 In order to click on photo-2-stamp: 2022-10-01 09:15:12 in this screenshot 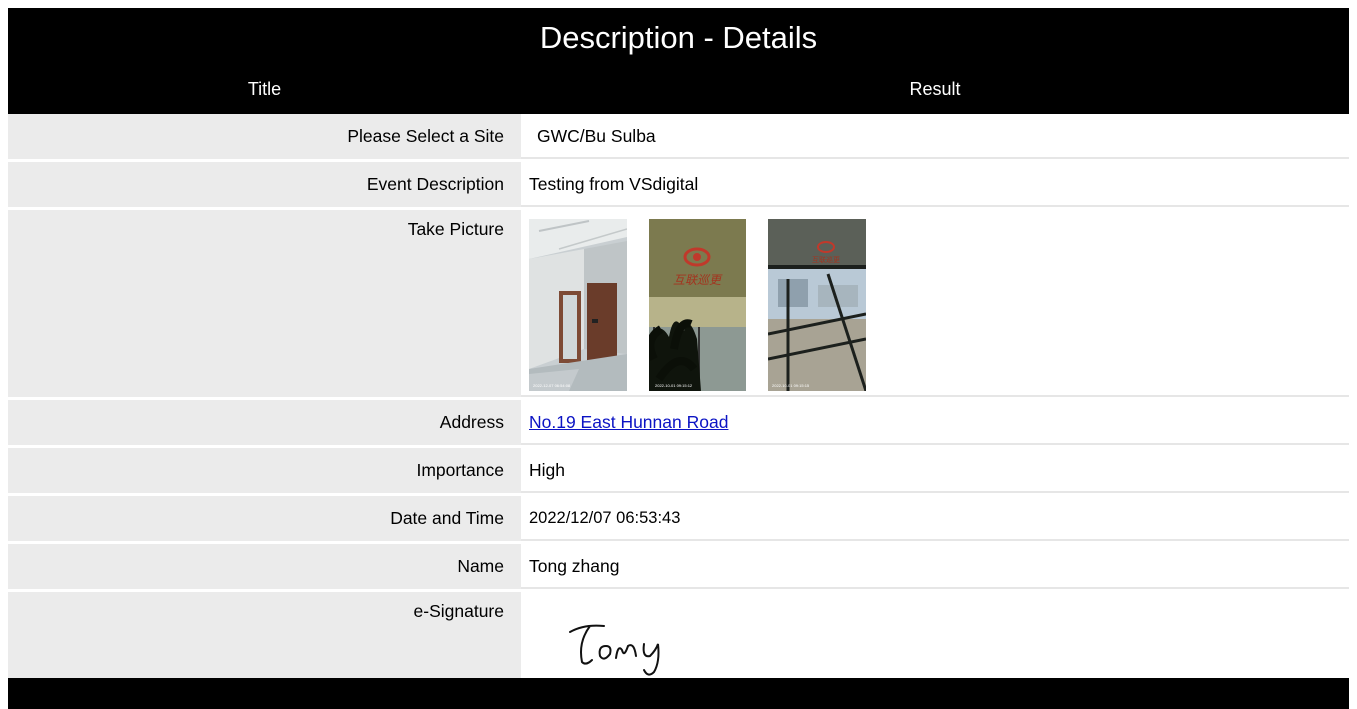, I will do `click(674, 385)`.